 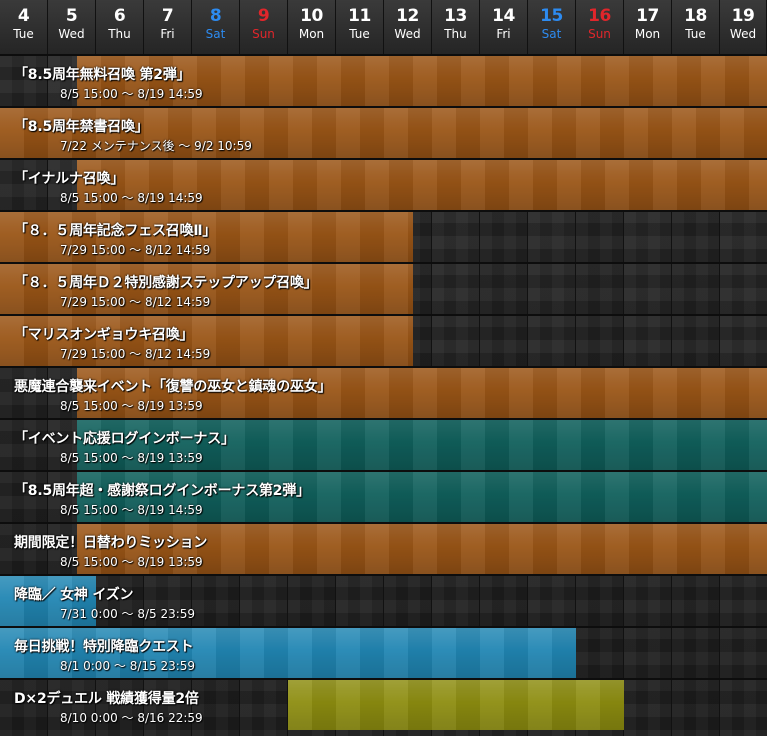 I want to click on event-title: 「イナルナ召喚」, so click(x=69, y=179).